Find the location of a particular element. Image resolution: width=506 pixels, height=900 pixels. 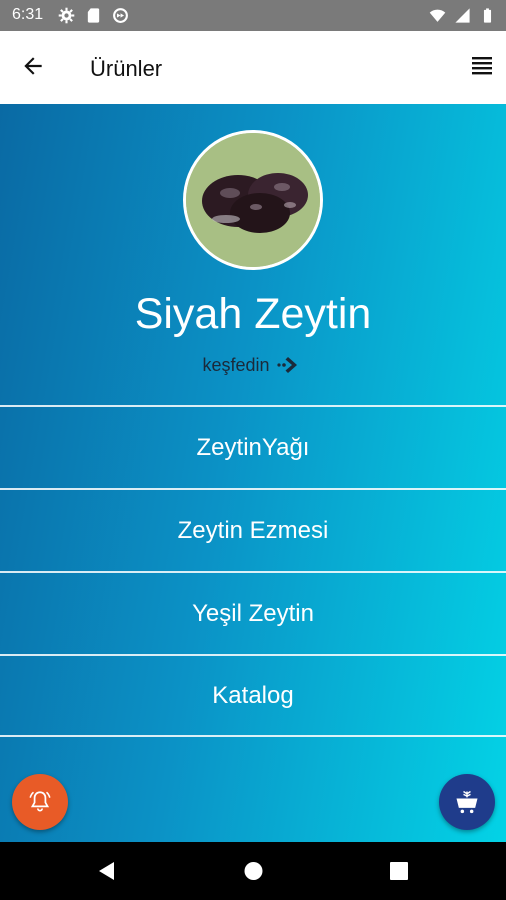

status-left-icons is located at coordinates (93, 15).